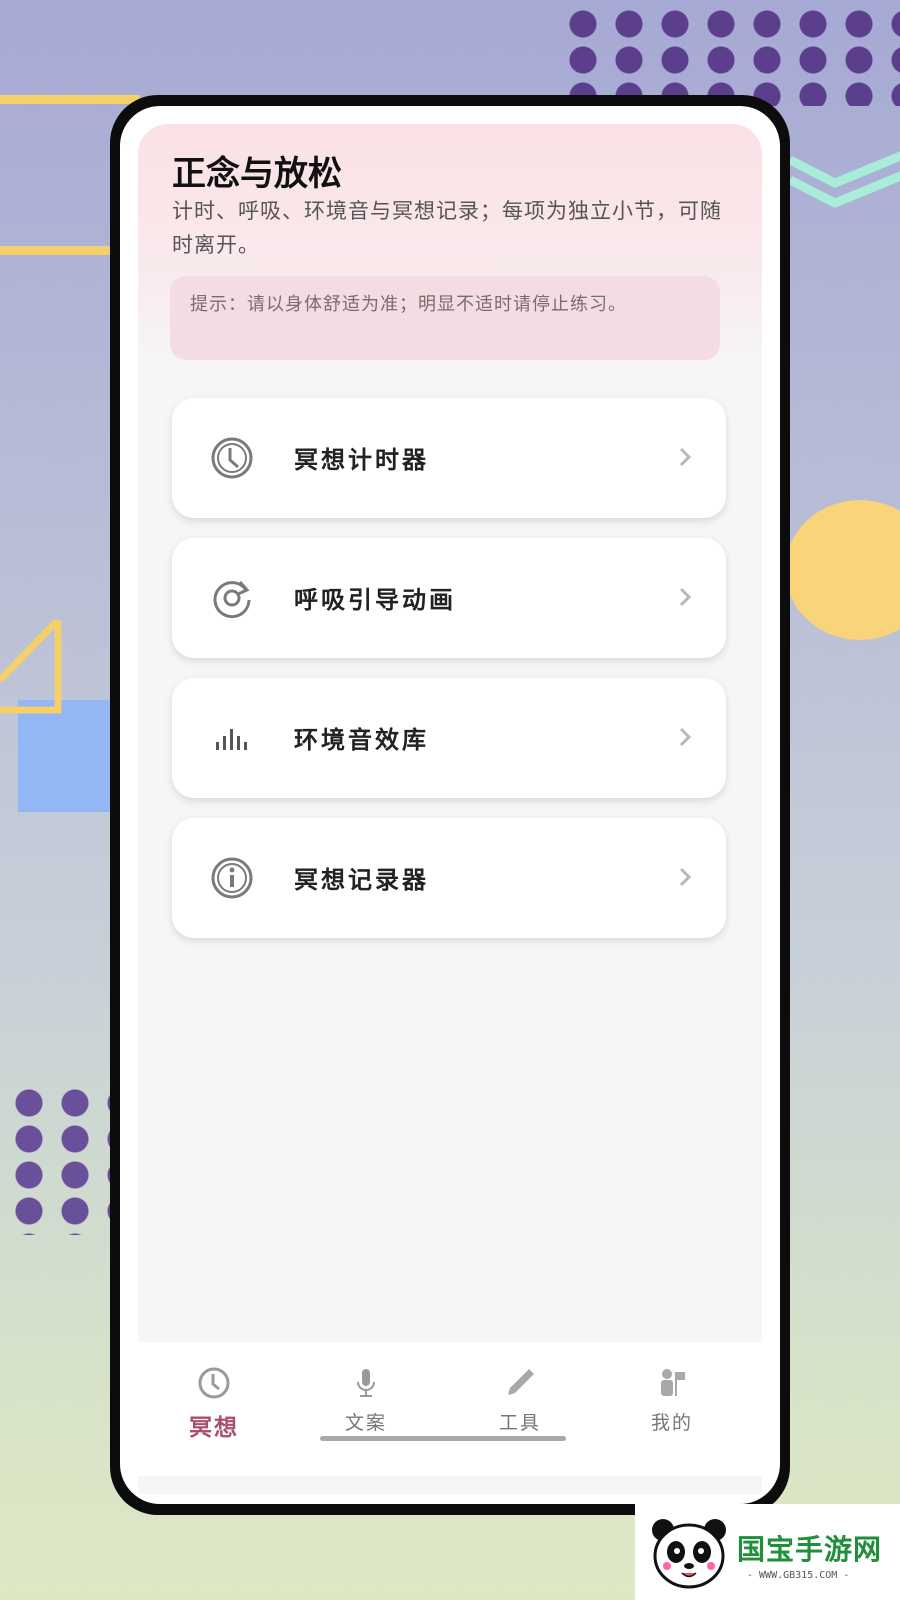 The width and height of the screenshot is (900, 1600). I want to click on menu-item-breathing-guide: 呼吸引导动画, so click(449, 598).